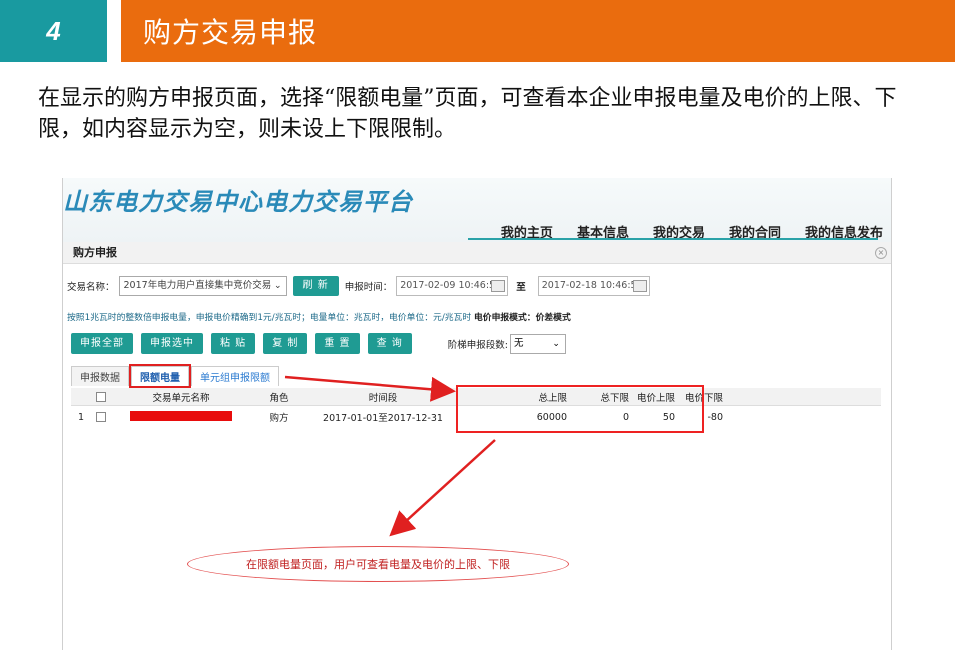 The image size is (955, 650). What do you see at coordinates (538, 31) in the screenshot?
I see `slide-title: 购方交易申报` at bounding box center [538, 31].